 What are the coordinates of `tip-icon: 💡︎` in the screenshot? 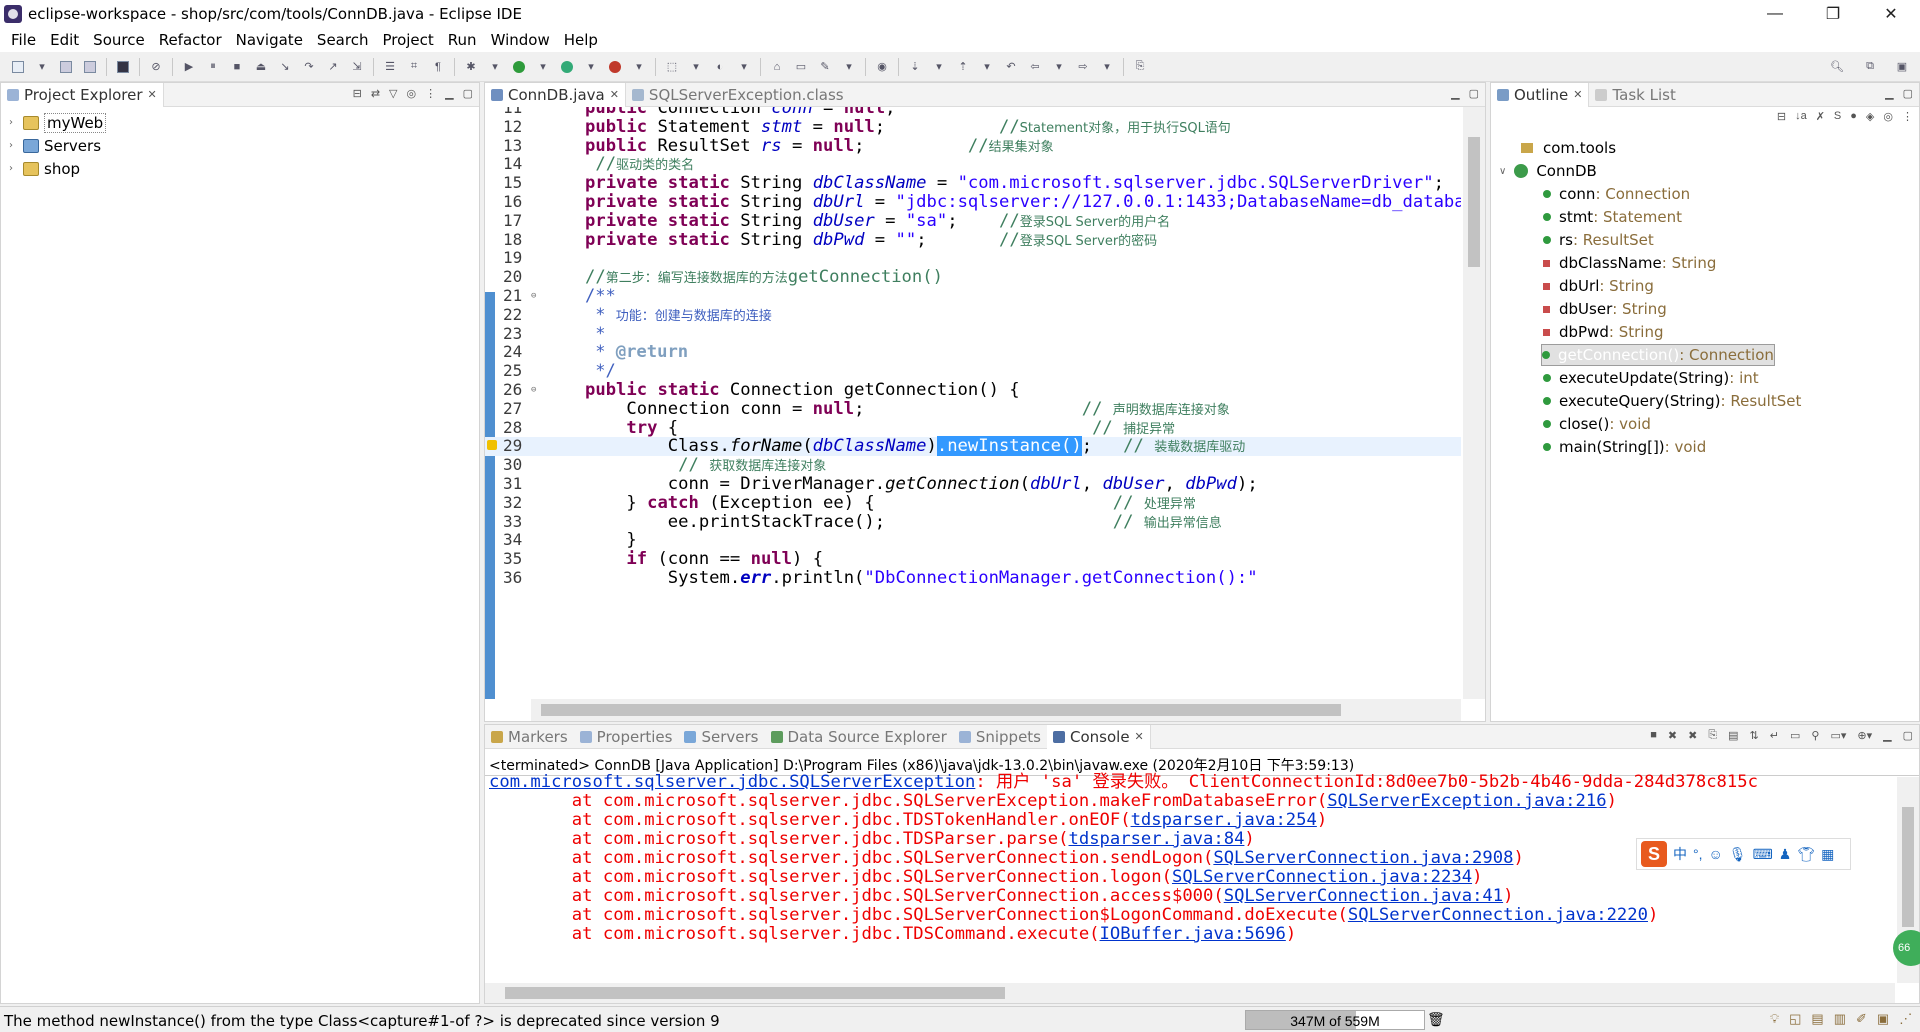 It's located at (1774, 1019).